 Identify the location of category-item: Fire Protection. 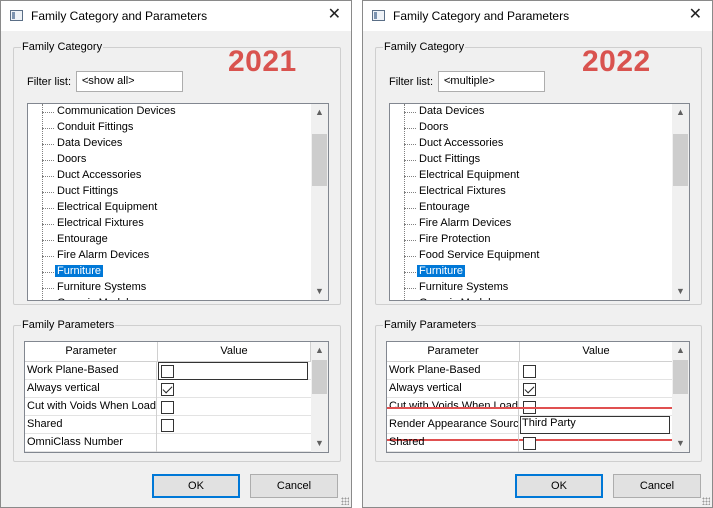
(530, 240).